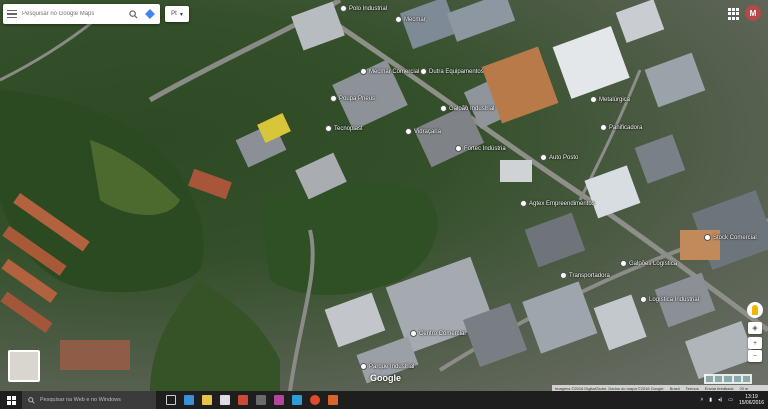 This screenshot has height=409, width=768. What do you see at coordinates (261, 400) in the screenshot?
I see `app-icon` at bounding box center [261, 400].